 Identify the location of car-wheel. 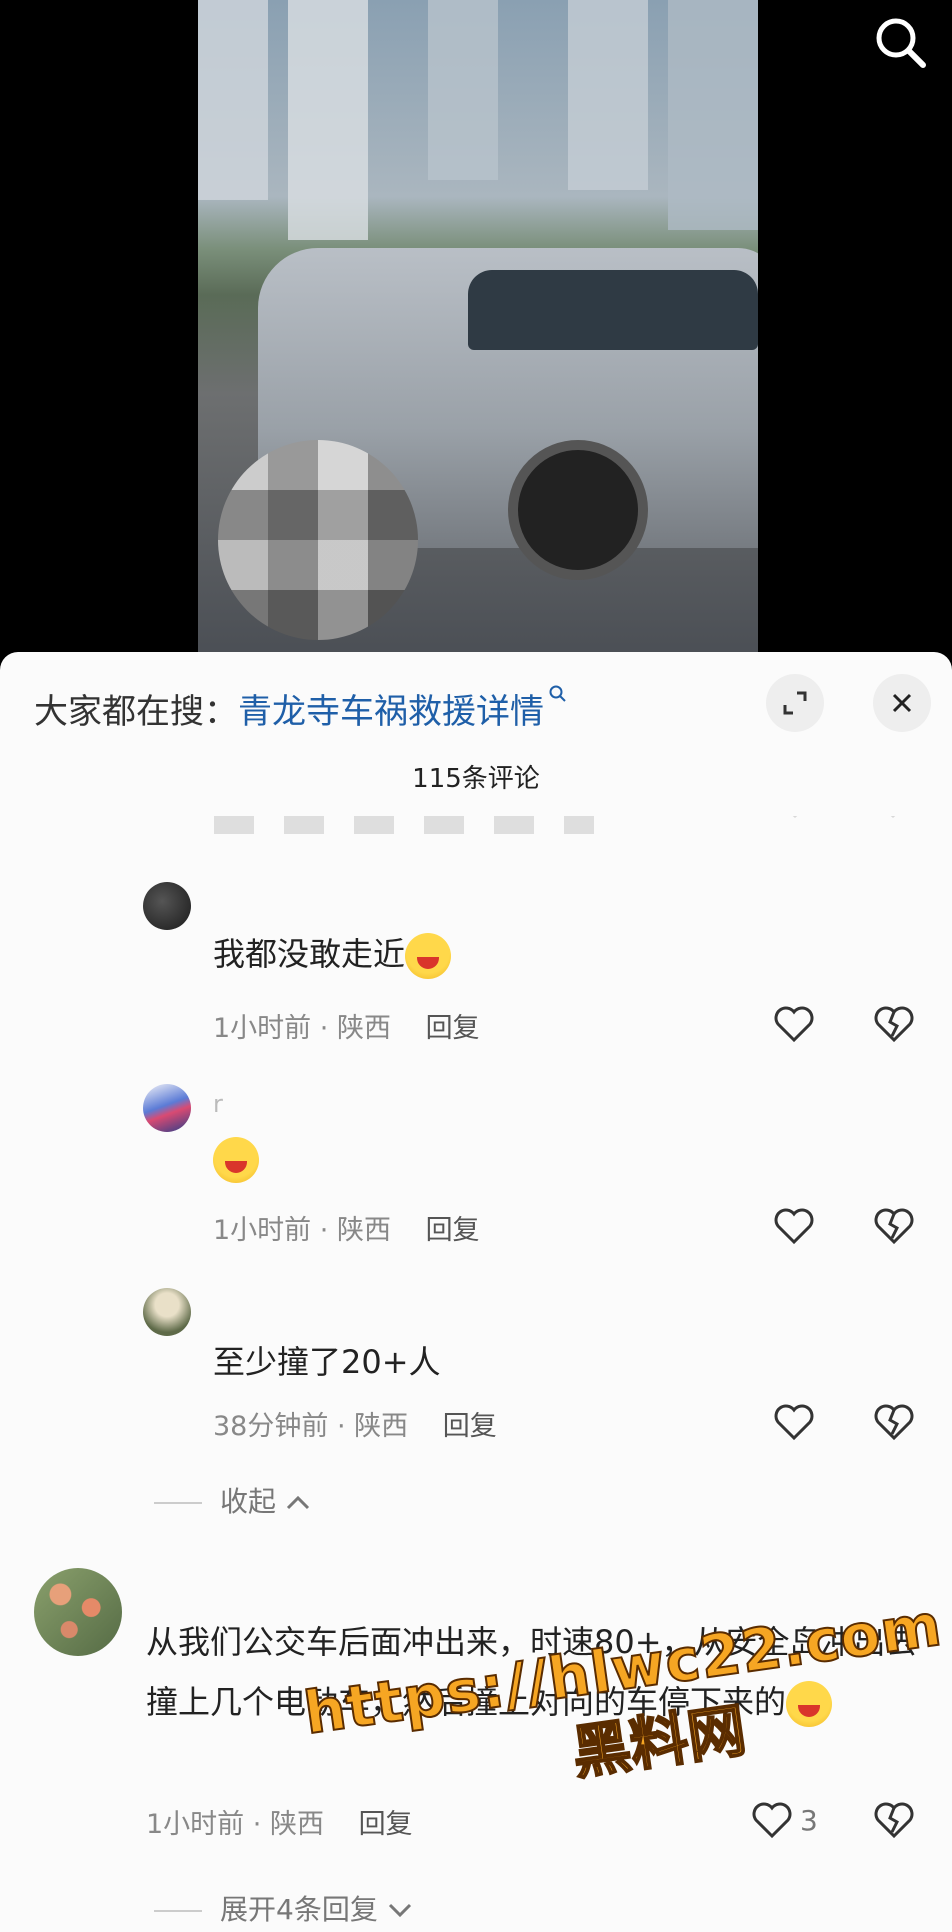
(578, 510).